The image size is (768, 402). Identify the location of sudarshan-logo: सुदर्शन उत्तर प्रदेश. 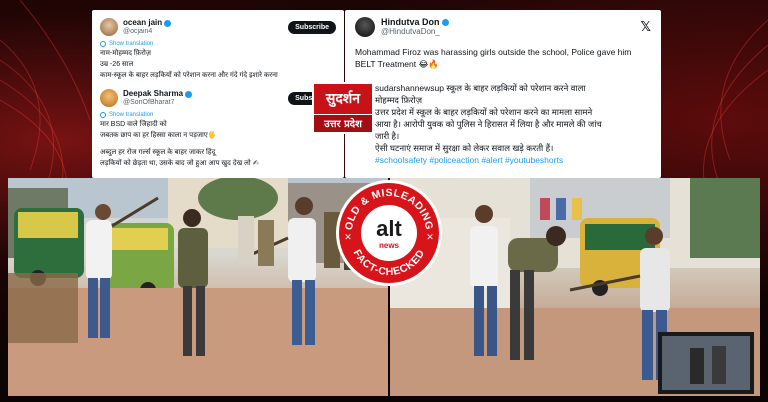
(343, 108).